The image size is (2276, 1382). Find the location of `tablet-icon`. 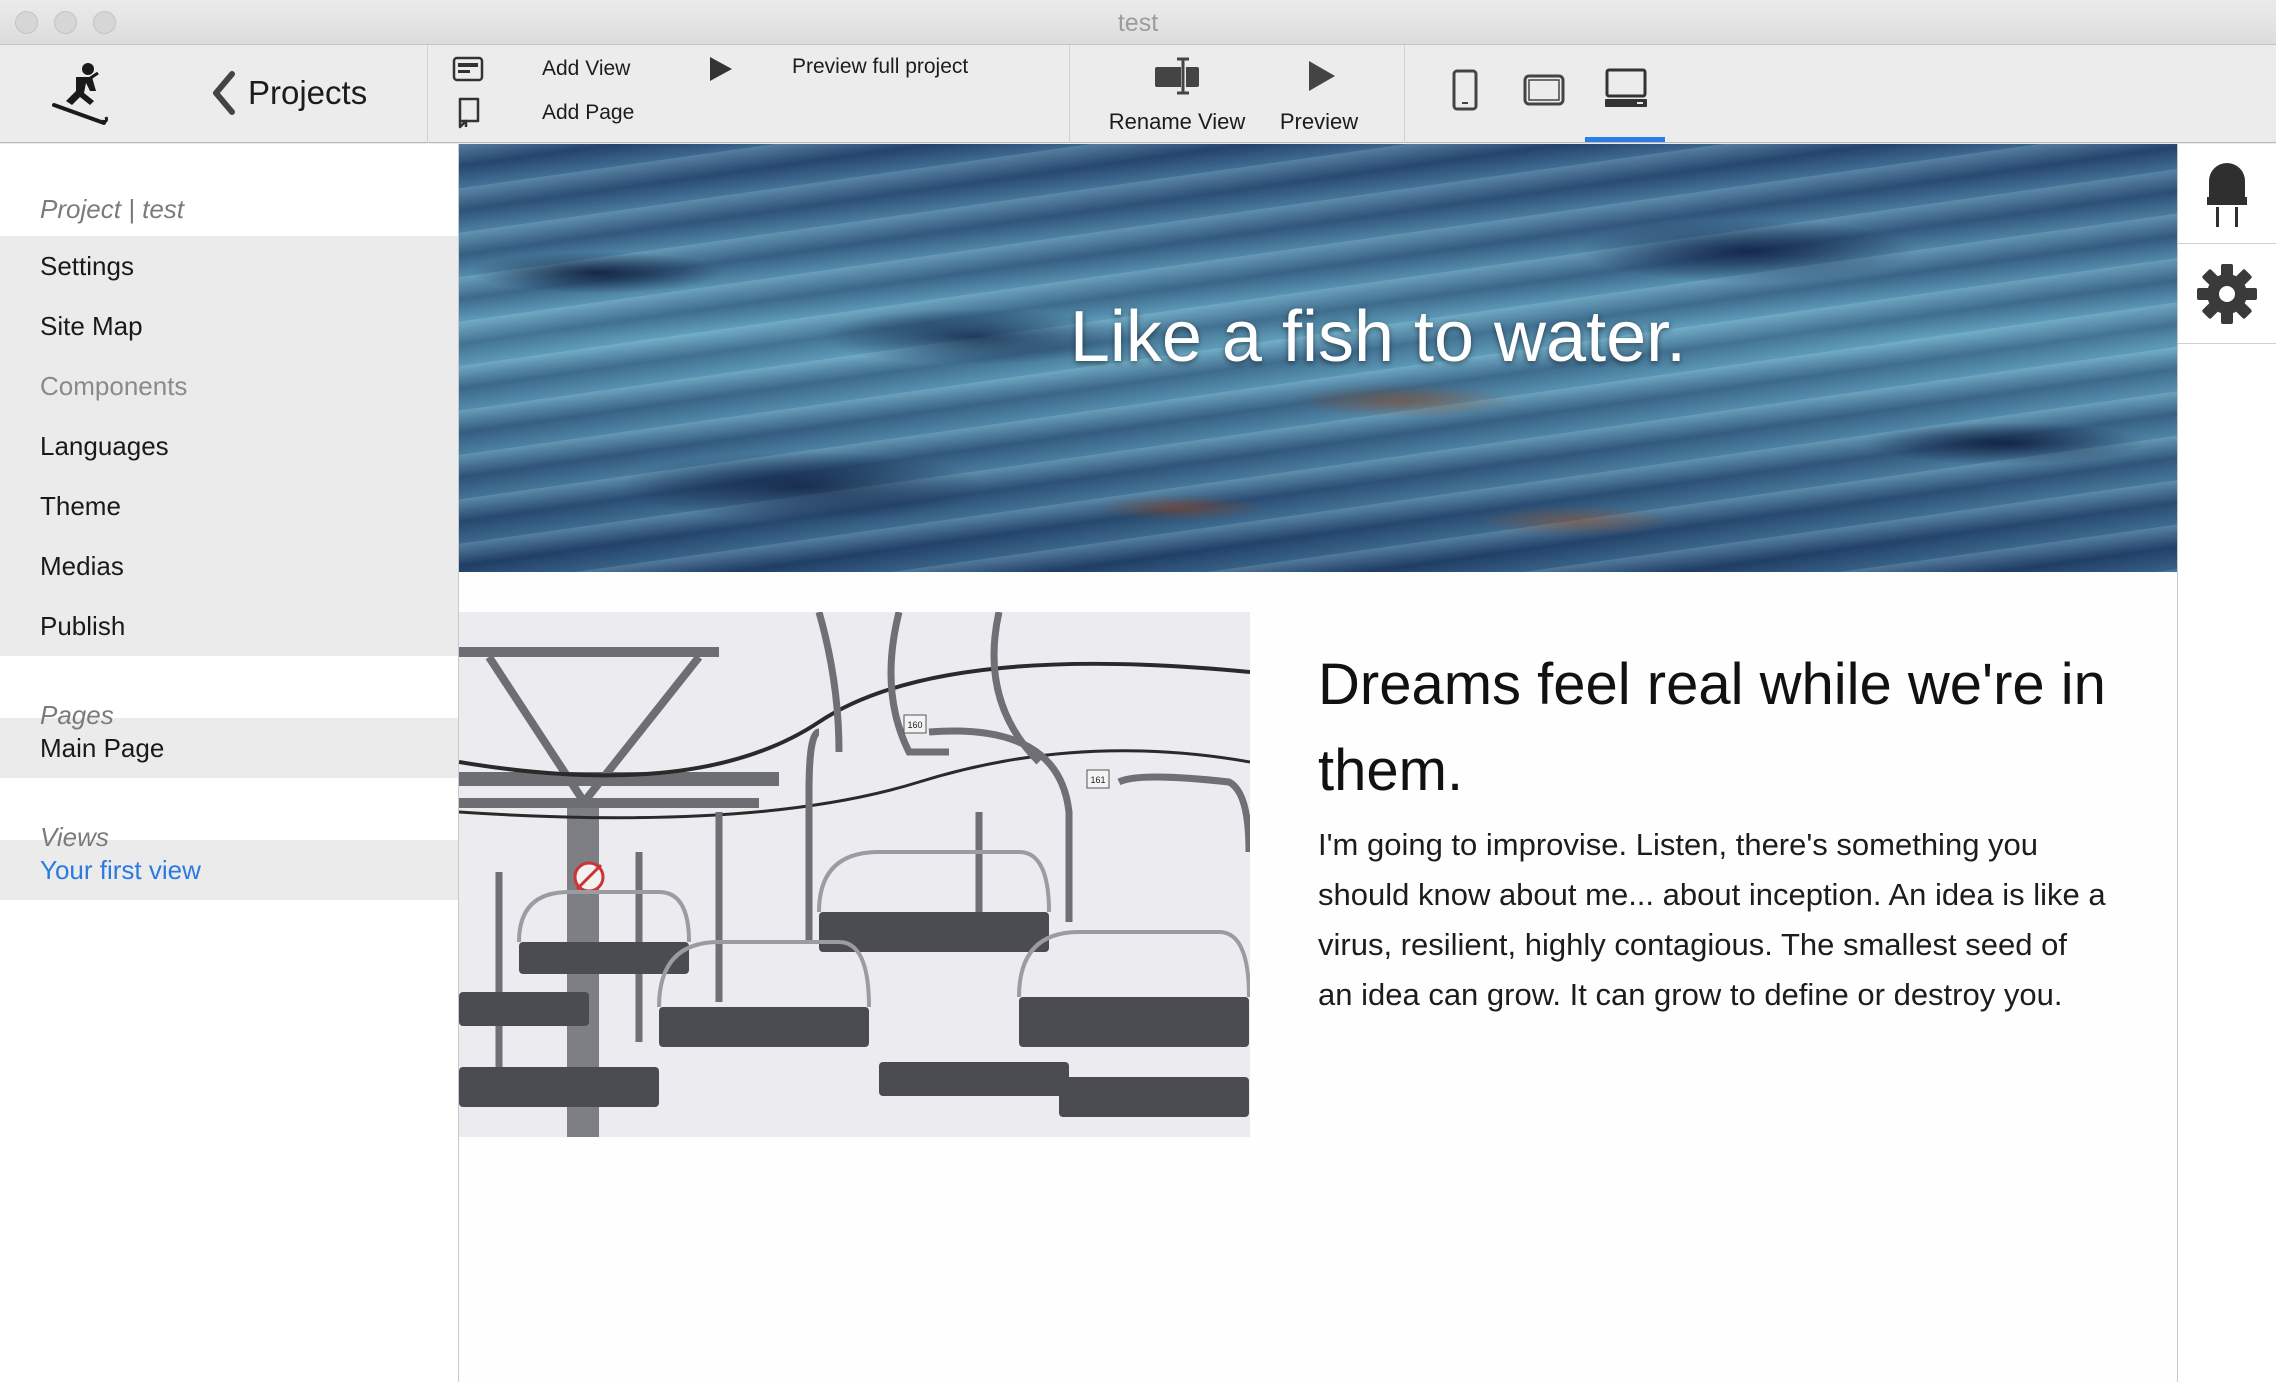

tablet-icon is located at coordinates (1544, 90).